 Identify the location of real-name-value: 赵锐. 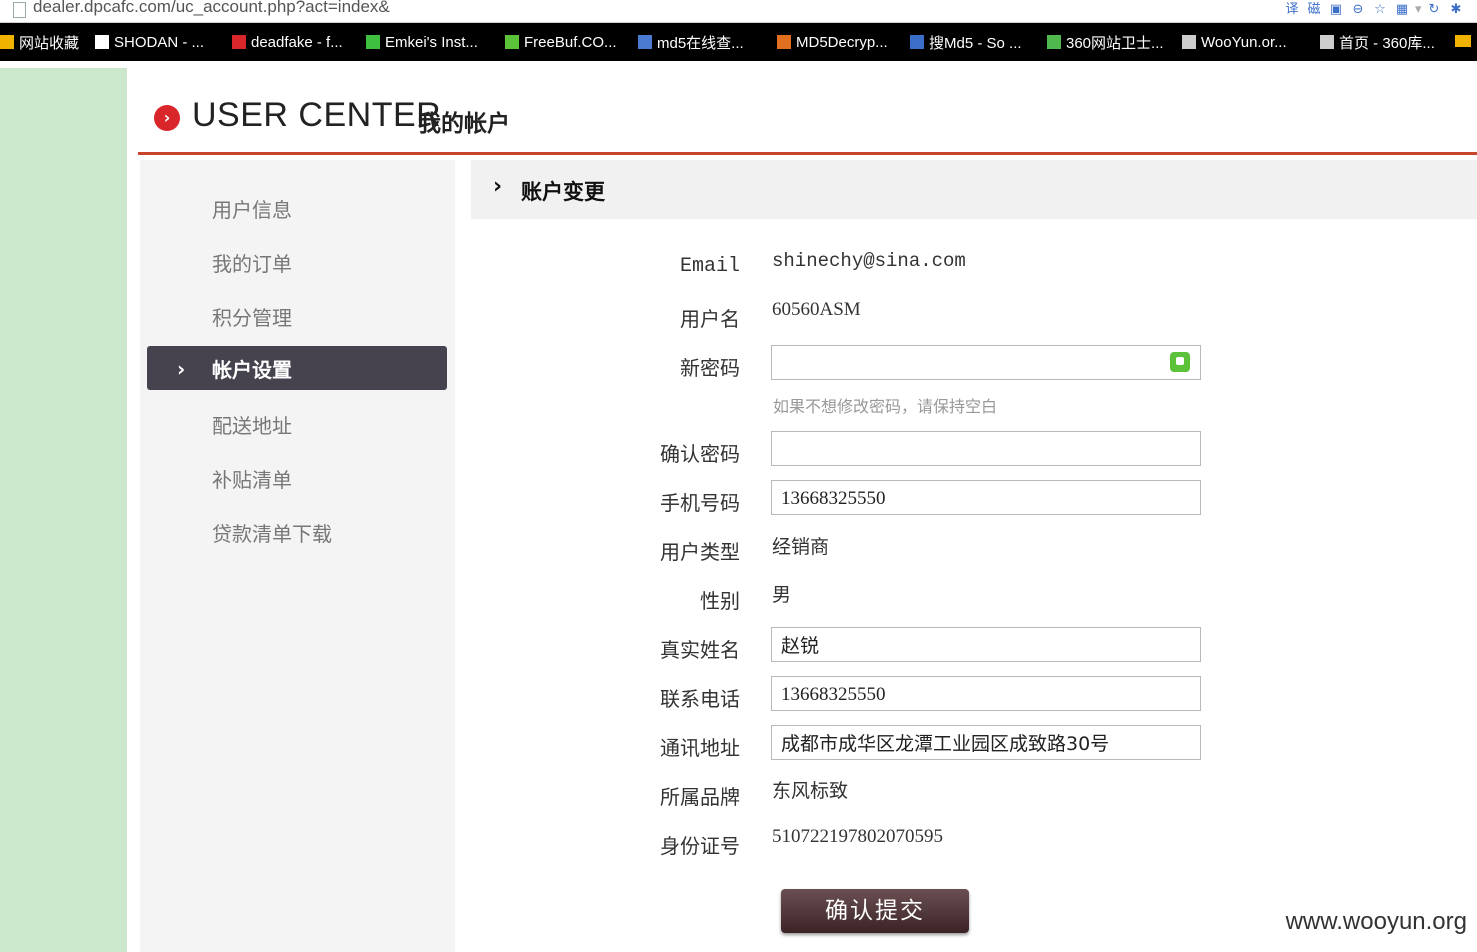
(800, 646).